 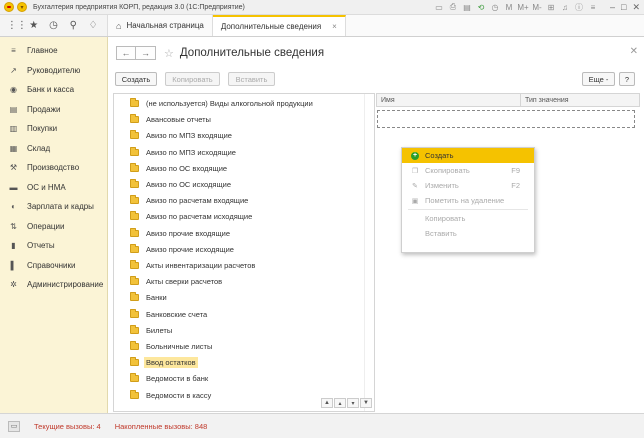 What do you see at coordinates (468, 233) in the screenshot?
I see `ctx-paste: Вставить` at bounding box center [468, 233].